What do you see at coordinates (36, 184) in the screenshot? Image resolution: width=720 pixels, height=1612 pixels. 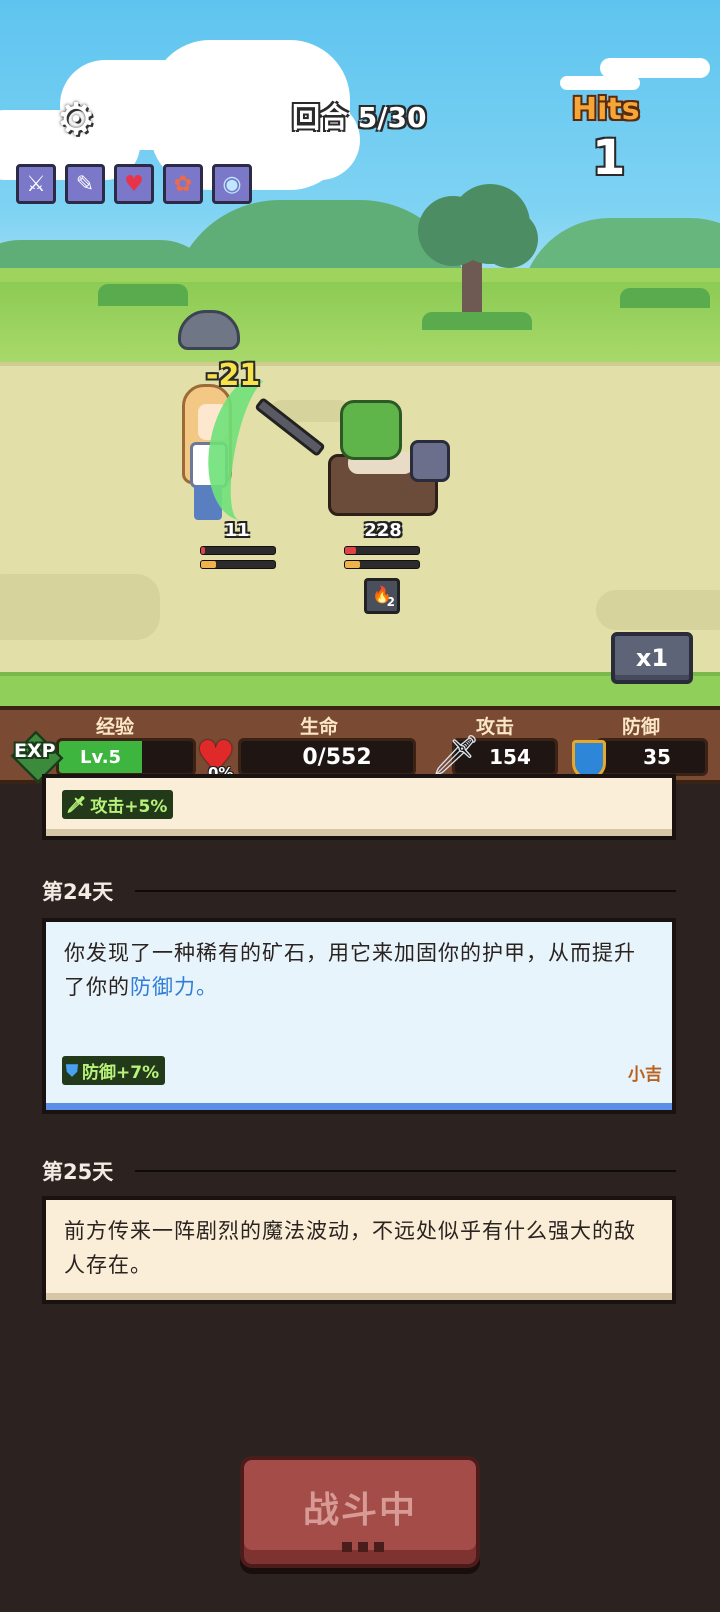 I see `sword-buff-icon: ⚔` at bounding box center [36, 184].